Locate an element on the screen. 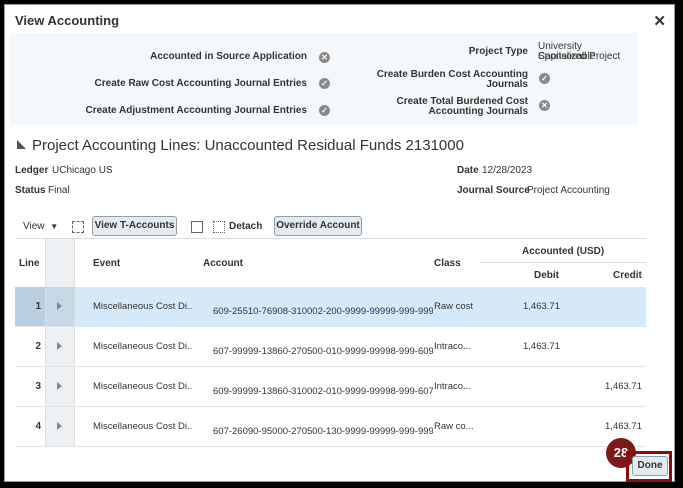  journal-source-label: Journal Source is located at coordinates (493, 190).